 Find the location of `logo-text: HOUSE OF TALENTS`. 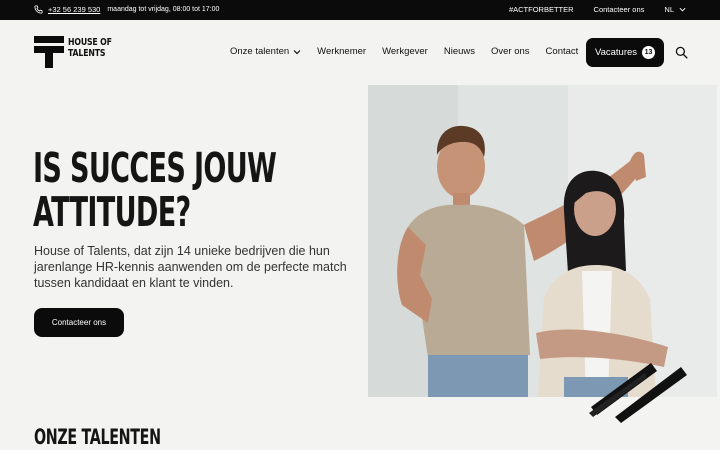

logo-text: HOUSE OF TALENTS is located at coordinates (90, 48).